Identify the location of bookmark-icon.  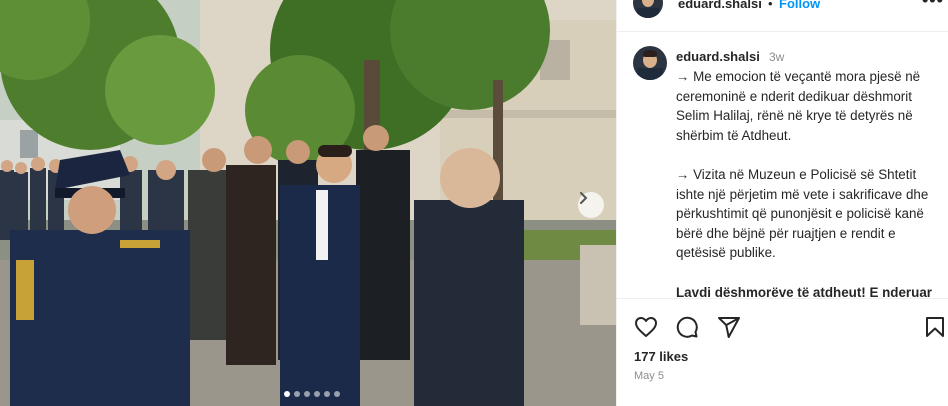
(935, 327).